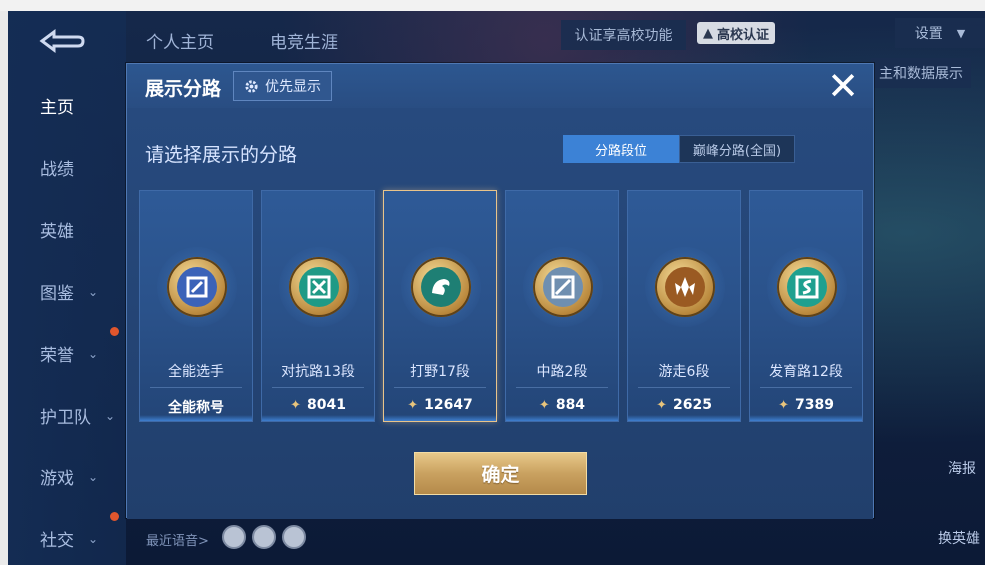 This screenshot has width=985, height=565. I want to click on lane-card: 发育路12段 ✦ 7389, so click(806, 306).